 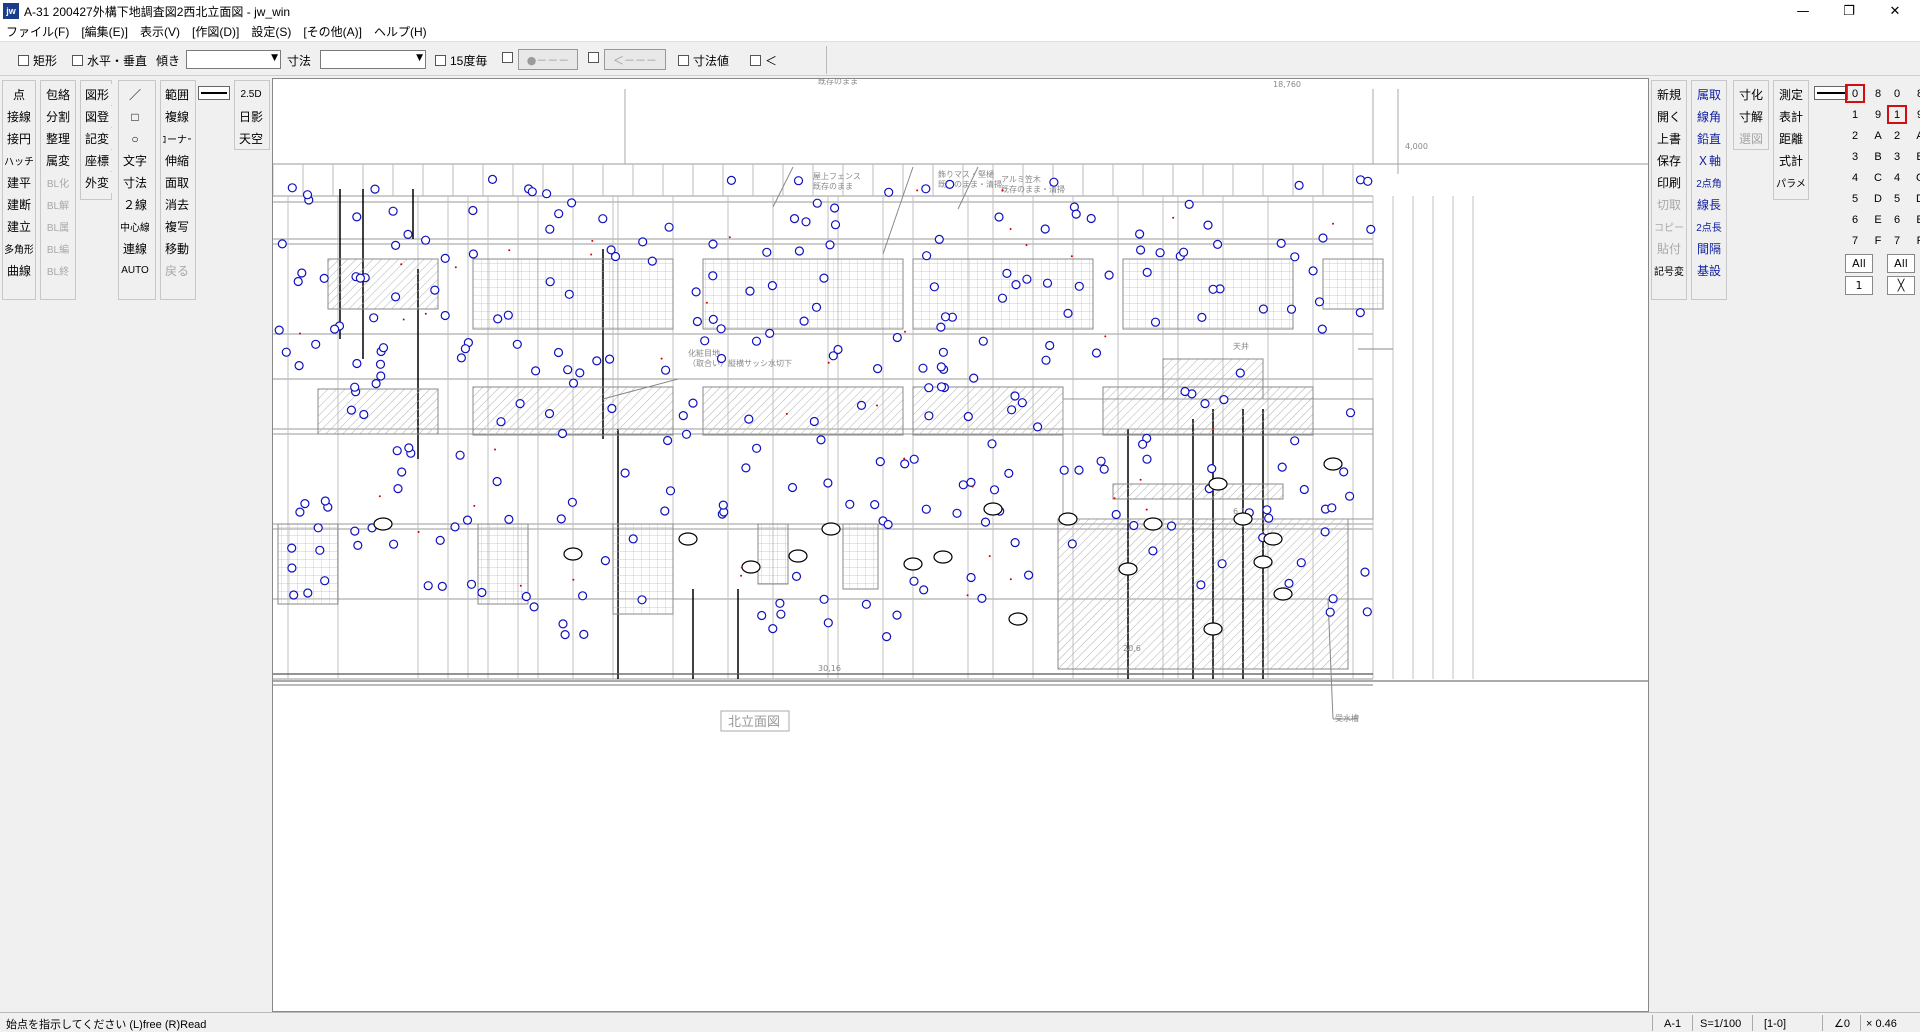 What do you see at coordinates (177, 138) in the screenshot?
I see `tool-col5-2: コーナー` at bounding box center [177, 138].